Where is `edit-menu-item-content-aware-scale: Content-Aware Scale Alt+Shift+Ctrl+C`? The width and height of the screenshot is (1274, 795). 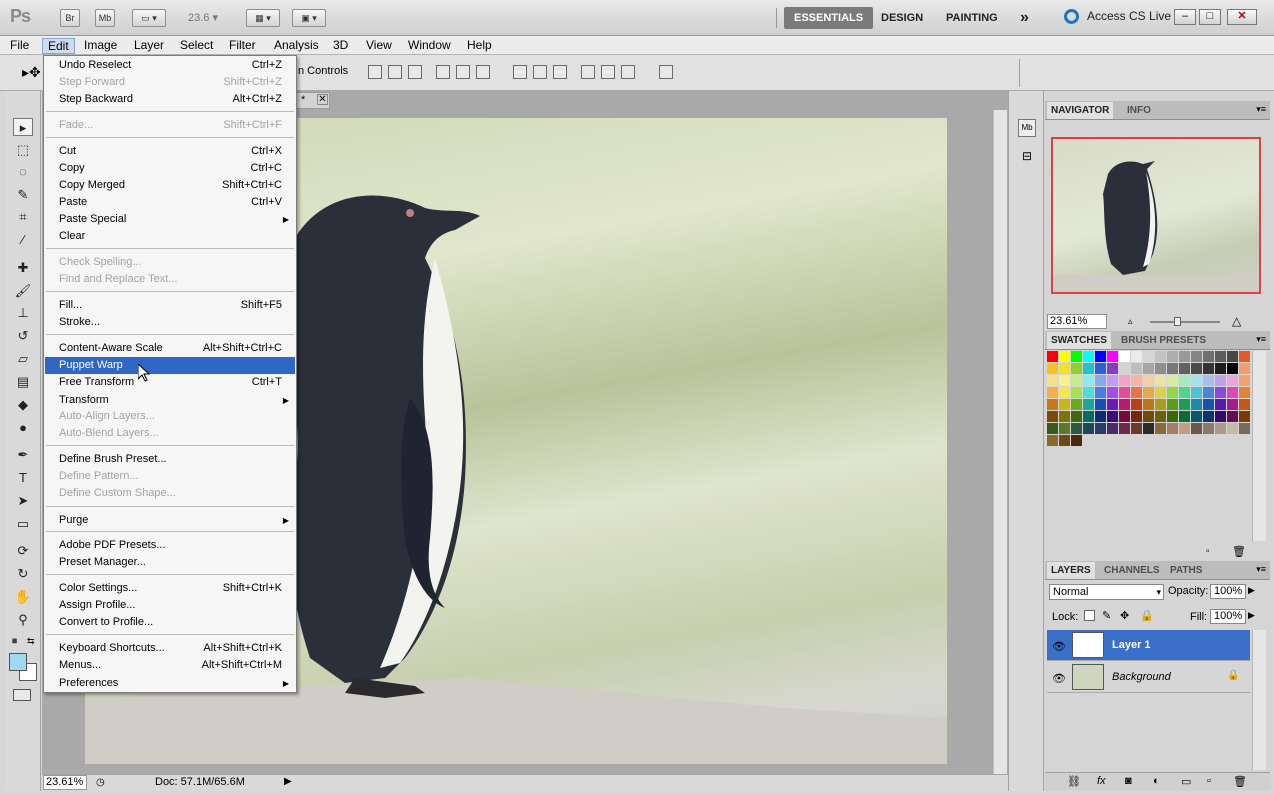 edit-menu-item-content-aware-scale: Content-Aware Scale Alt+Shift+Ctrl+C is located at coordinates (170, 348).